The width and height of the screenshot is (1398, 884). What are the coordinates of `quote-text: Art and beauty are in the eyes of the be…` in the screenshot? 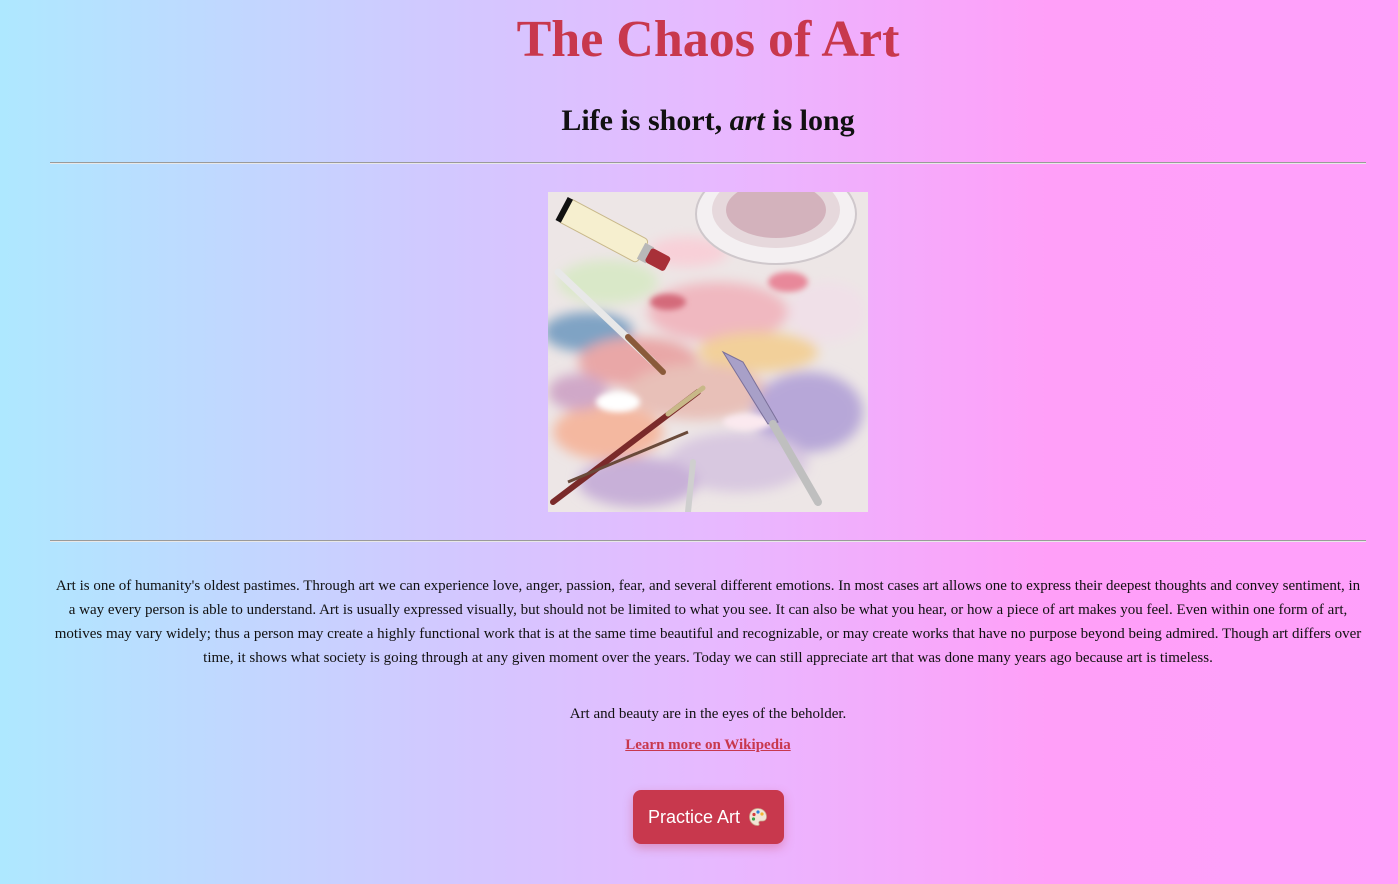 It's located at (708, 714).